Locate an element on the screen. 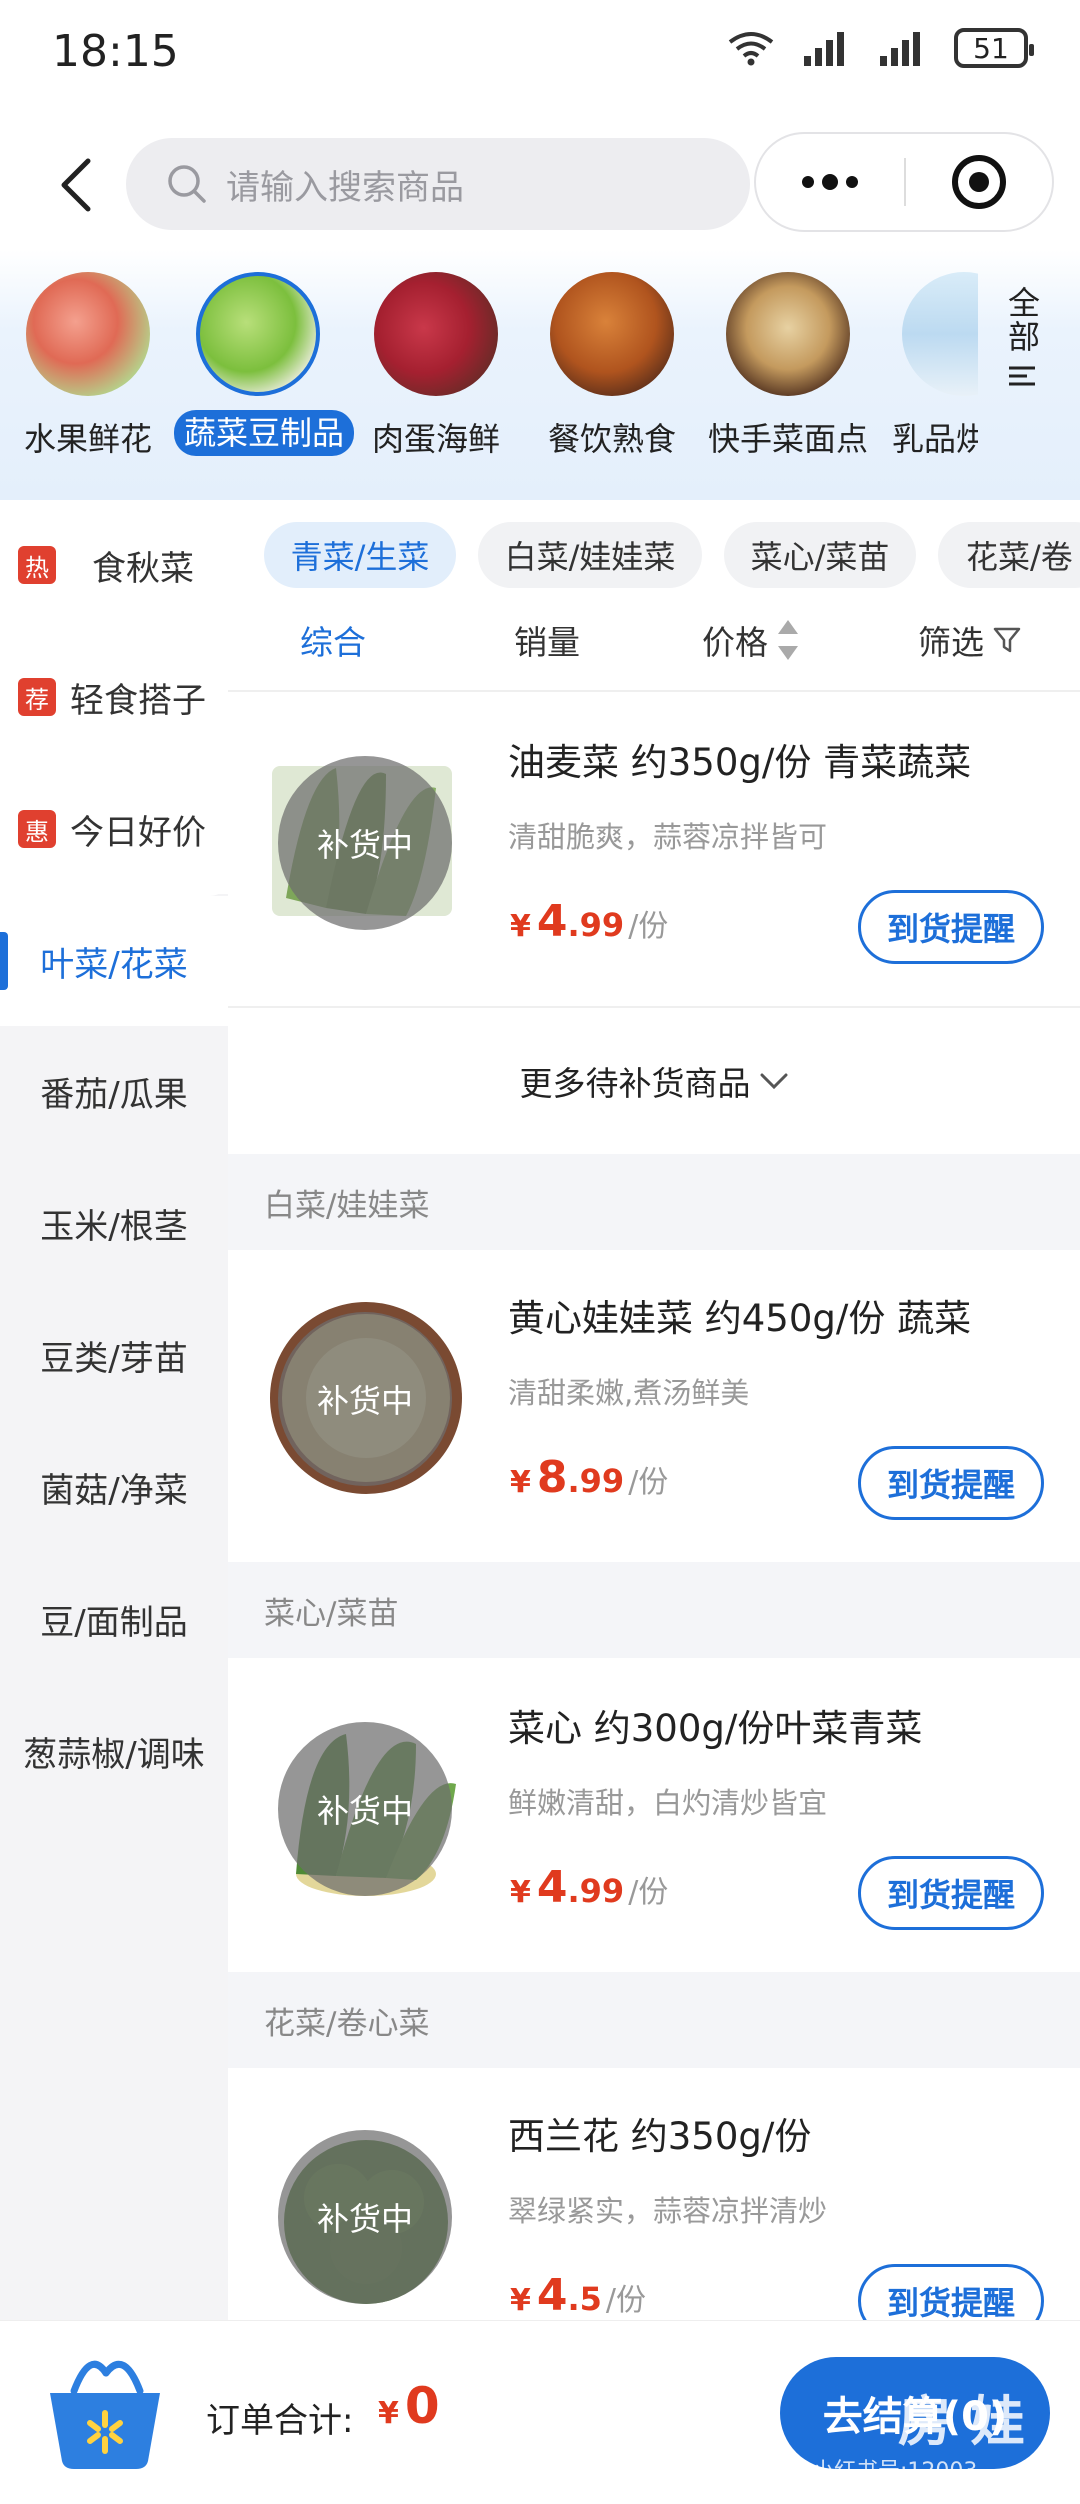 This screenshot has height=2504, width=1080. sort-sales: 销量 is located at coordinates (547, 640).